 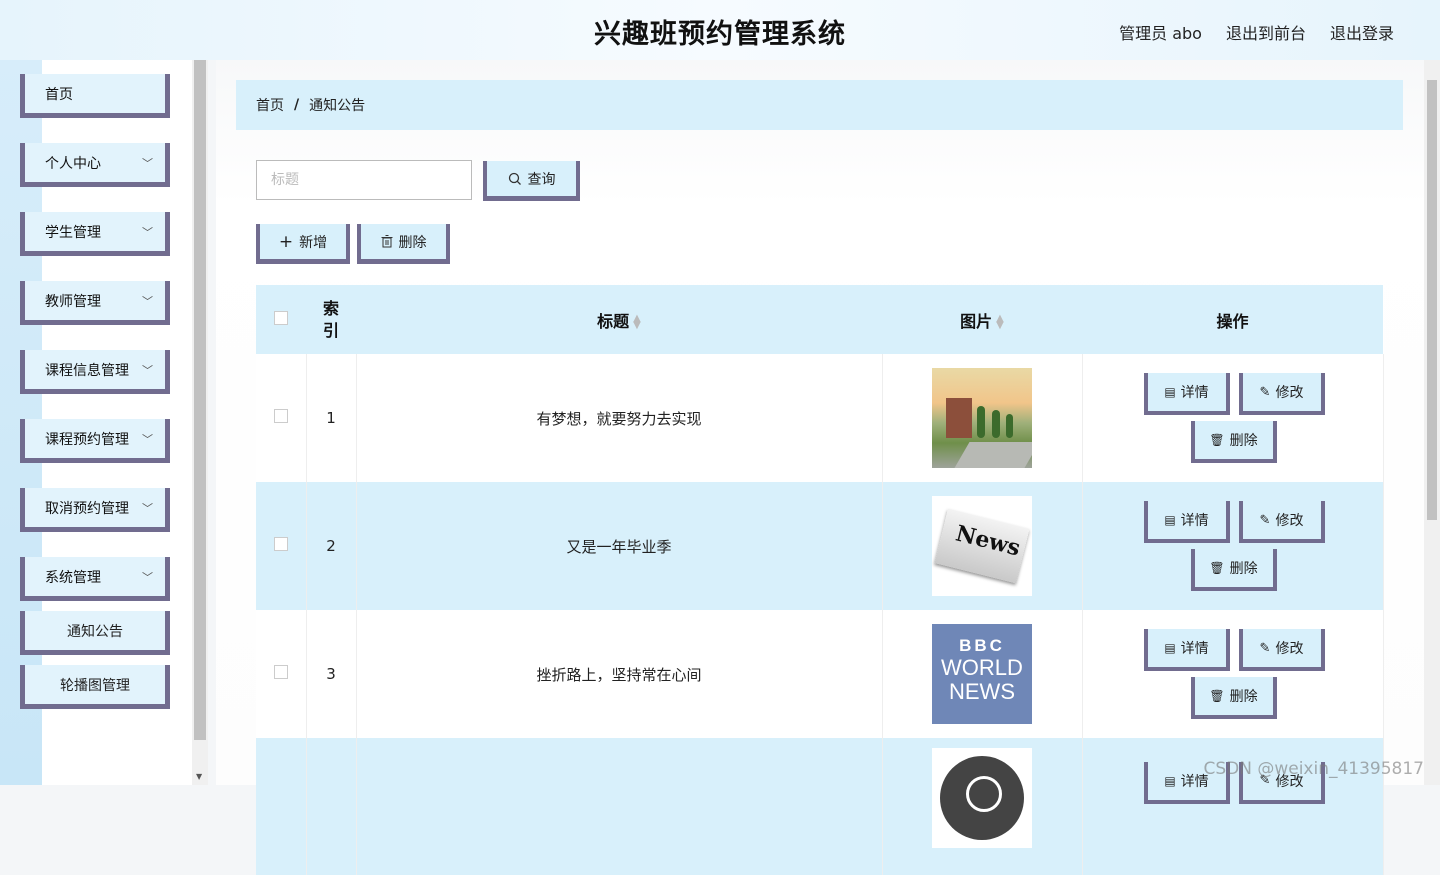 I want to click on breadcrumb: 首页 / 通知公告, so click(x=819, y=105).